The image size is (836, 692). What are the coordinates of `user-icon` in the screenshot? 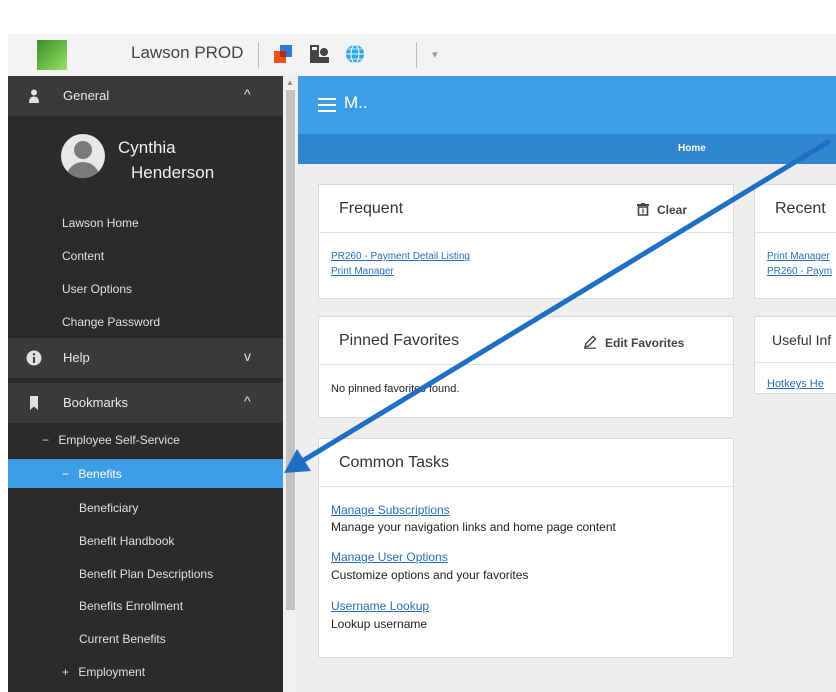 It's located at (34, 96).